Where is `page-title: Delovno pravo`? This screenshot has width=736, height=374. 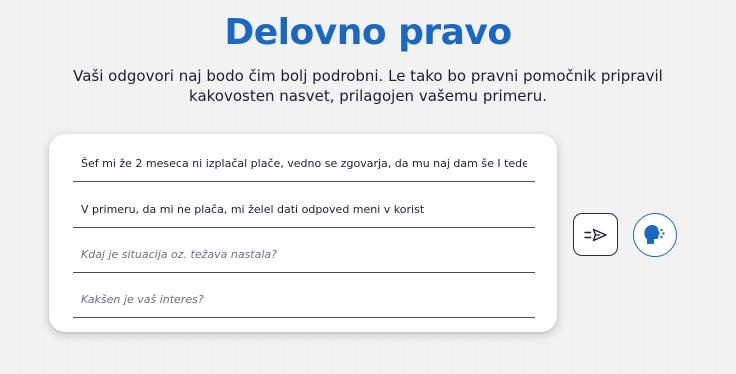
page-title: Delovno pravo is located at coordinates (368, 32).